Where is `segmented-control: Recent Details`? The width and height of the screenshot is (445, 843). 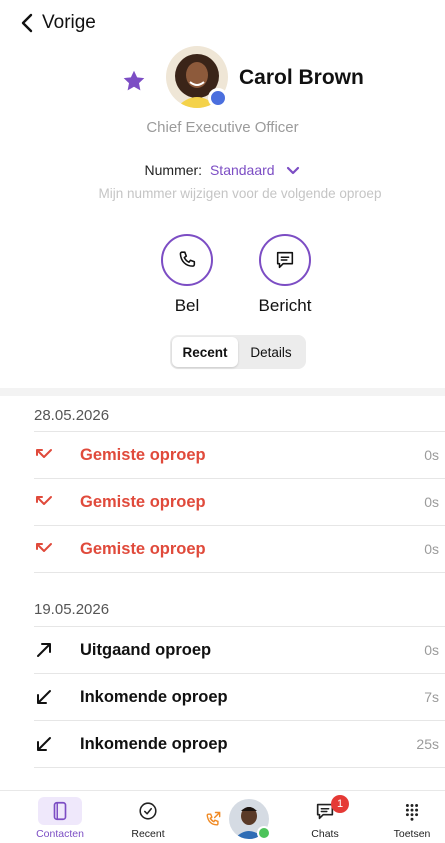
segmented-control: Recent Details is located at coordinates (238, 352).